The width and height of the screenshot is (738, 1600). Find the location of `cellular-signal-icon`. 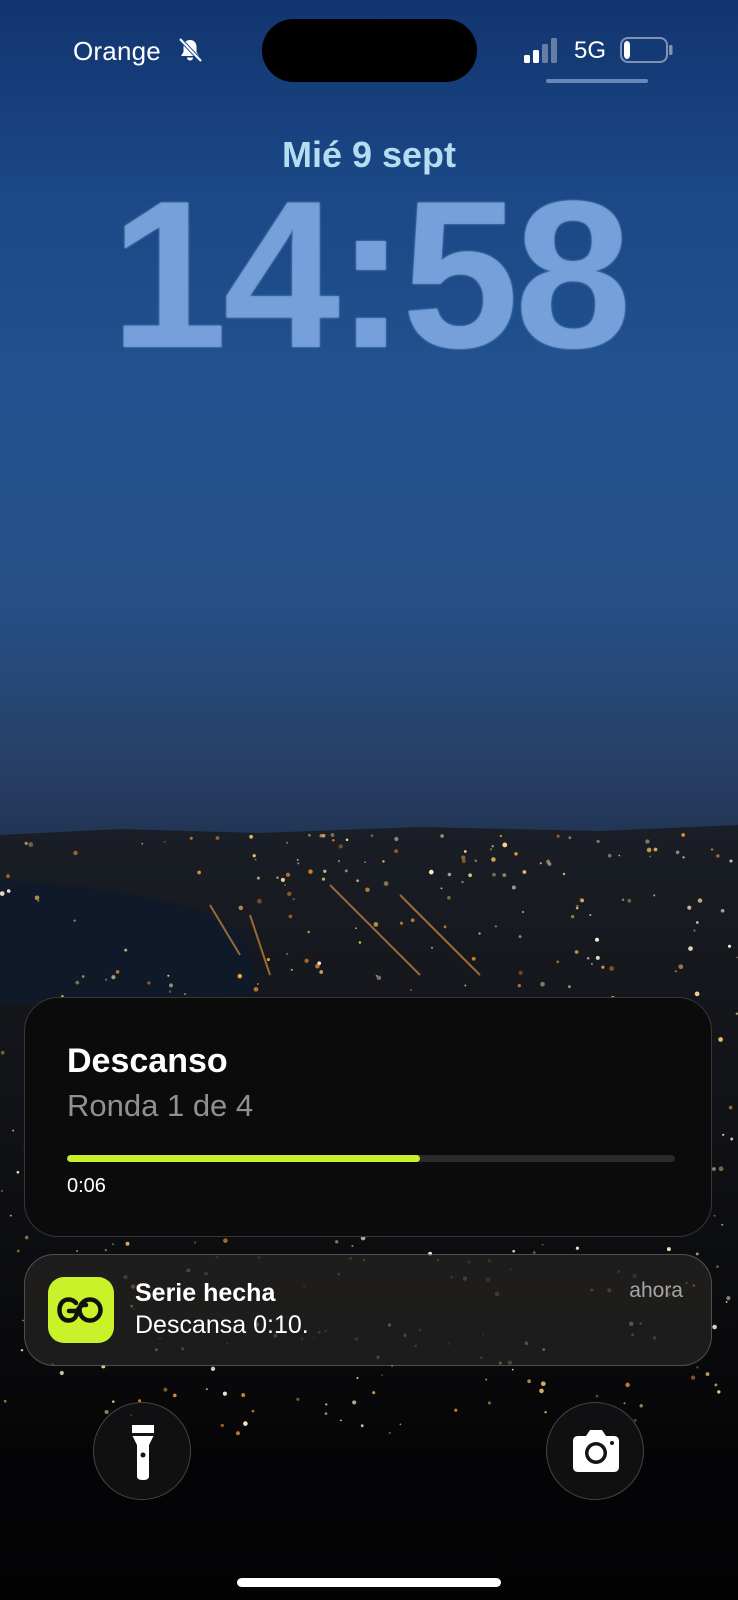

cellular-signal-icon is located at coordinates (540, 50).